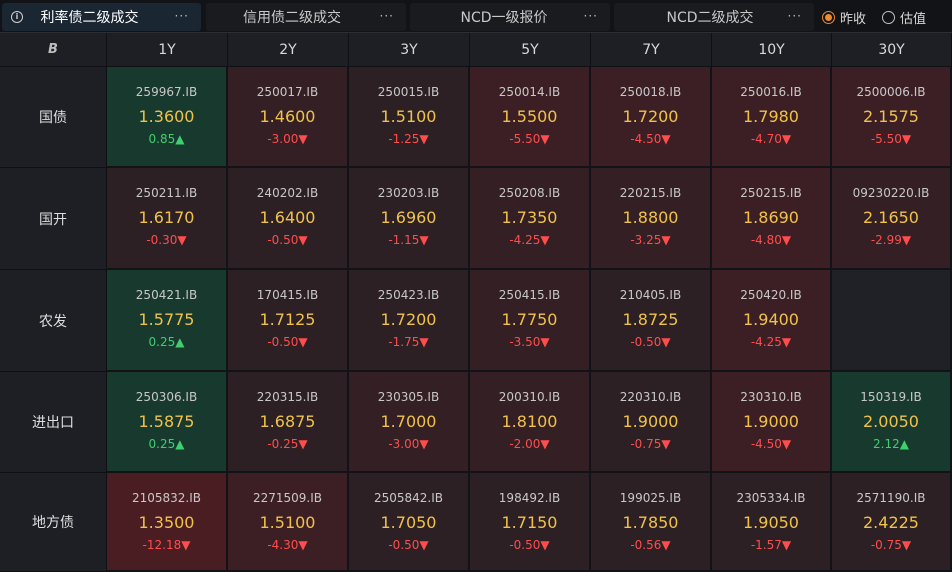 This screenshot has width=952, height=572. I want to click on quote-cell: 250423.IB 1.7200 -1.75▼, so click(409, 321).